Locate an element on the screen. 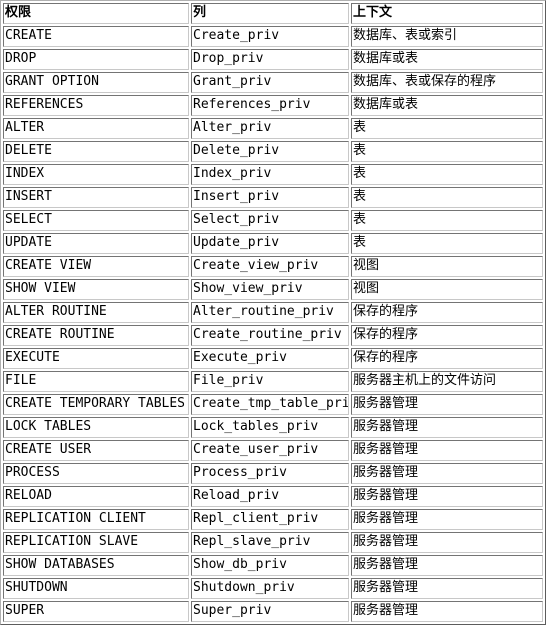  cell-privilege: REFERENCES is located at coordinates (96, 105).